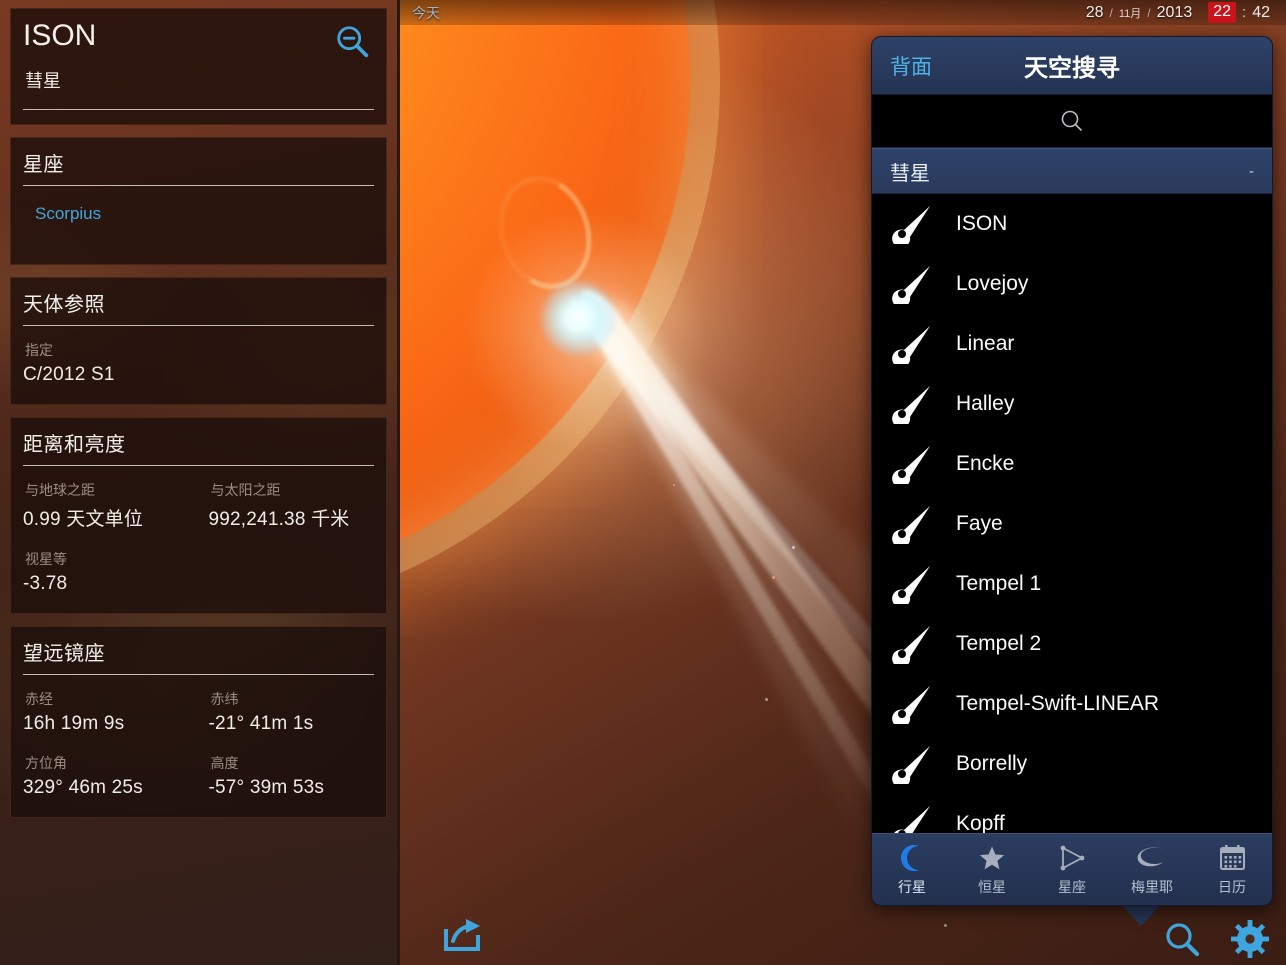 This screenshot has width=1286, height=965. Describe the element at coordinates (1072, 464) in the screenshot. I see `list-item: Encke` at that location.